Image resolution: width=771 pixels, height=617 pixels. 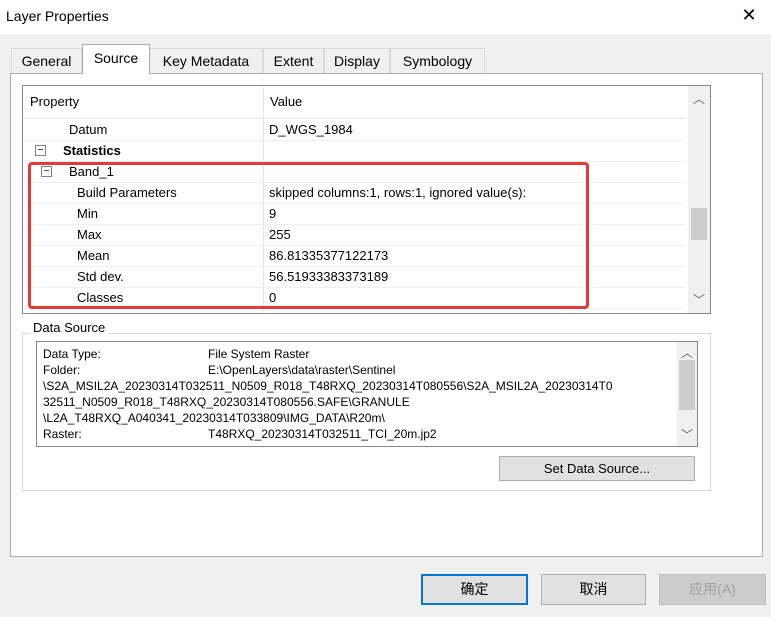 I want to click on property-label: Band_1, so click(x=91, y=171).